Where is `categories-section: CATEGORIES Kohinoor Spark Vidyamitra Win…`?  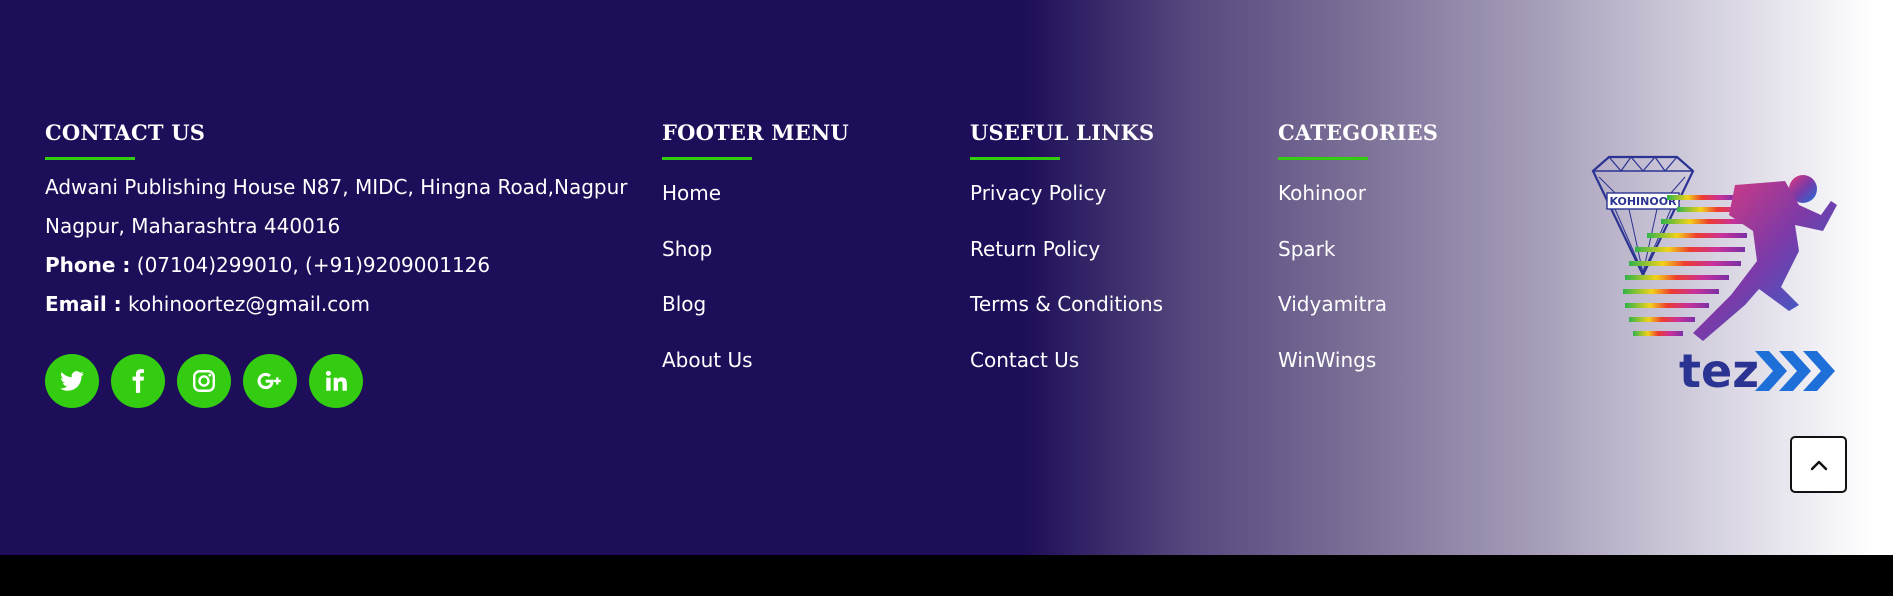
categories-section: CATEGORIES Kohinoor Spark Vidyamitra Win… is located at coordinates (1418, 253).